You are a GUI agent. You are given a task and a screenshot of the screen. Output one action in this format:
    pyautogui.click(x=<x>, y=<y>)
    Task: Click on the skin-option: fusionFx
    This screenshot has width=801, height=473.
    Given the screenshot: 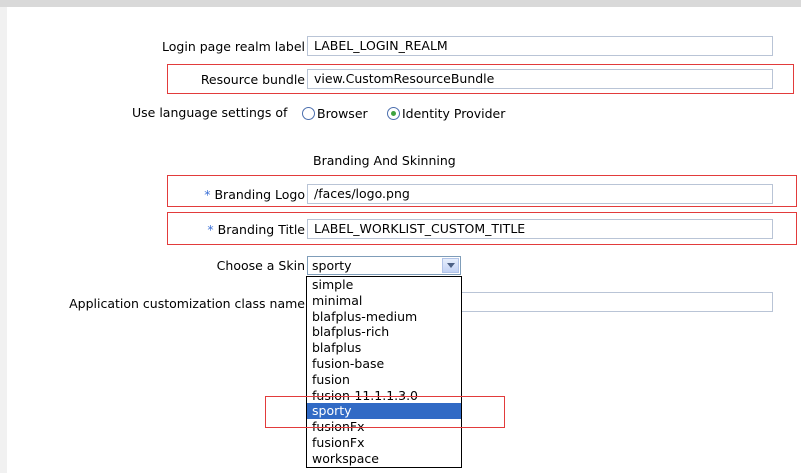 What is the action you would take?
    pyautogui.click(x=384, y=443)
    